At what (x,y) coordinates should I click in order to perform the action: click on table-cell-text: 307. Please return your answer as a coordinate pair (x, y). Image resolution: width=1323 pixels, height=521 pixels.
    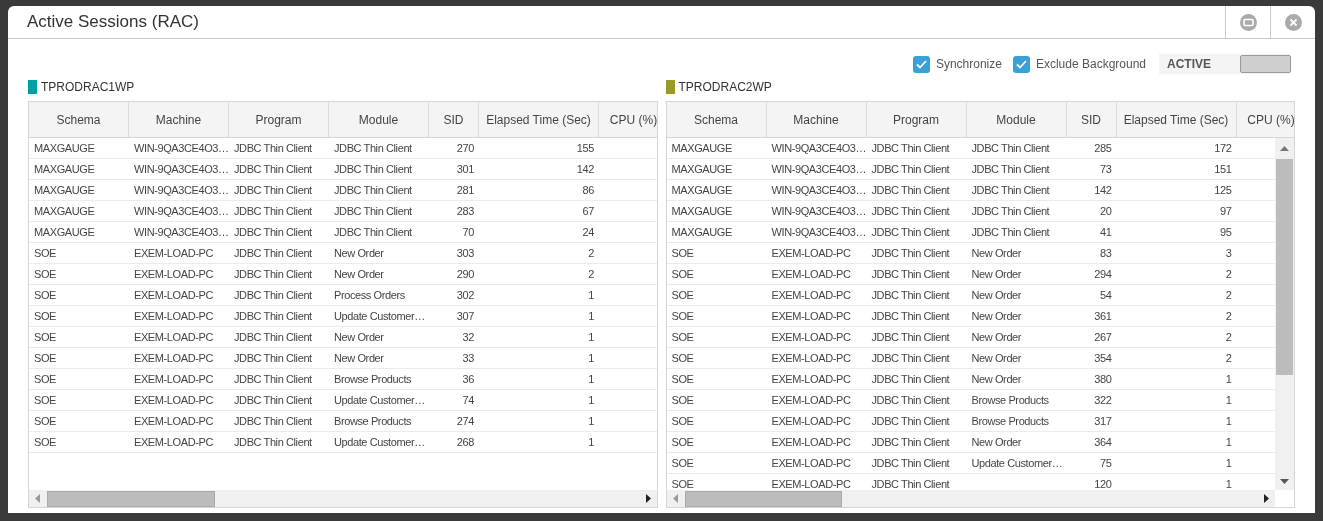
    Looking at the image, I should click on (465, 316).